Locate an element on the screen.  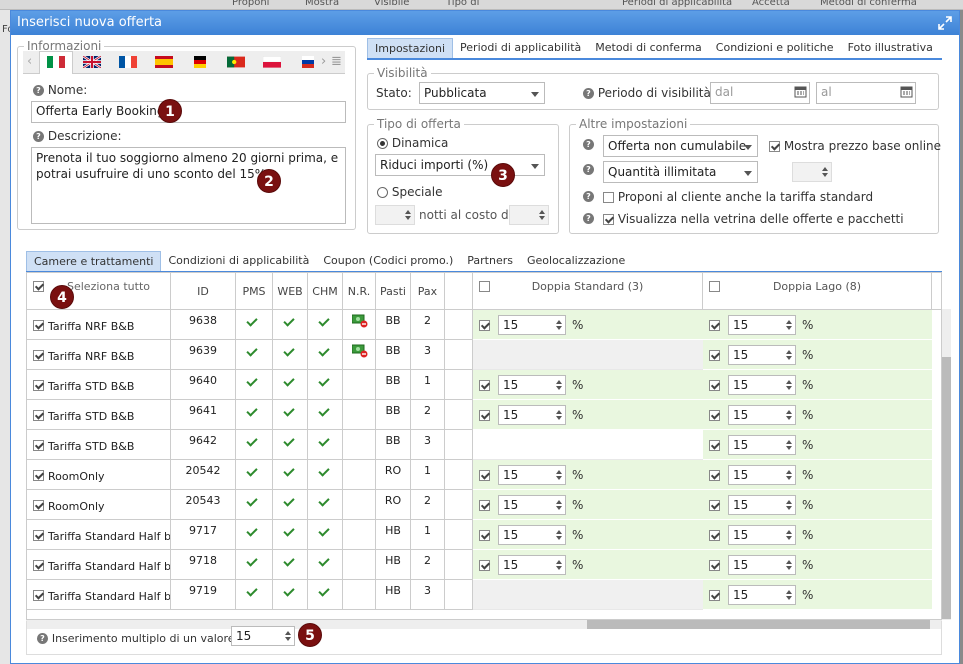
show-showcase-checkbox is located at coordinates (608, 219).